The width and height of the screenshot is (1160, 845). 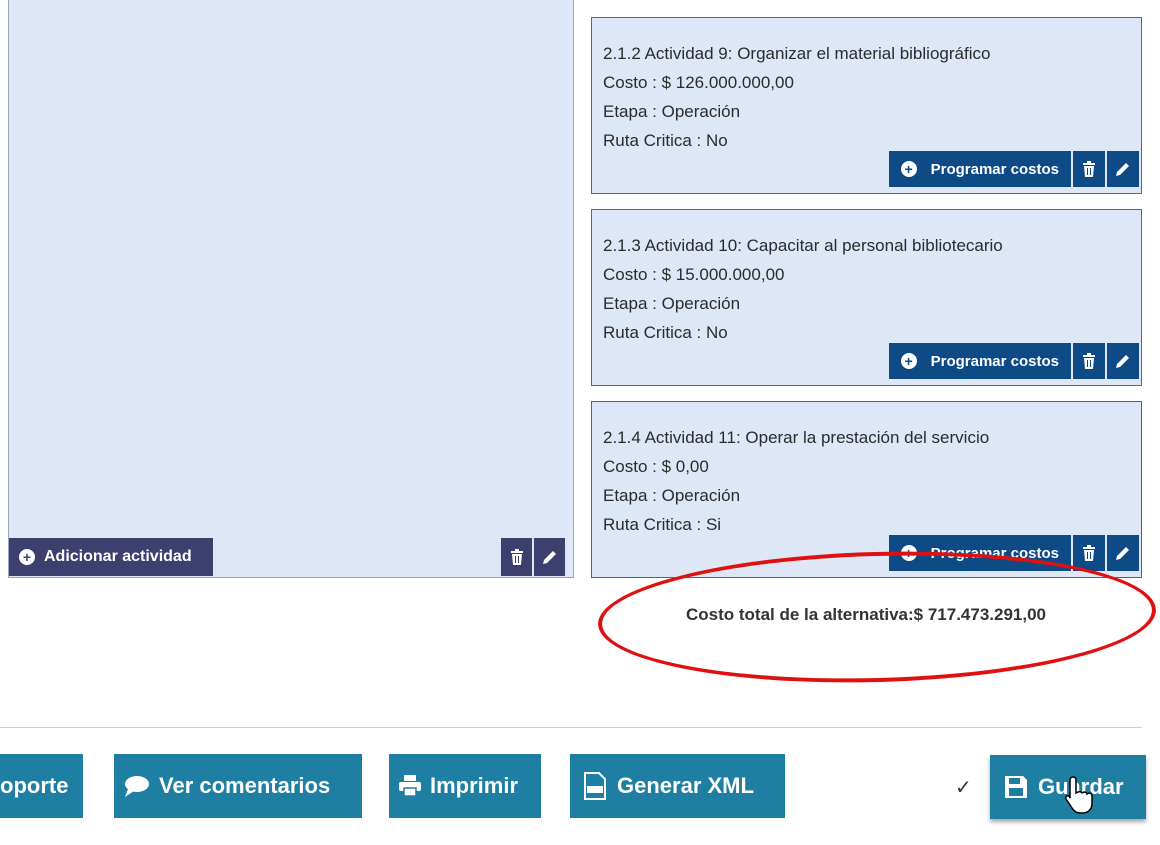 I want to click on generate-xml-label: Generar XML, so click(x=685, y=785).